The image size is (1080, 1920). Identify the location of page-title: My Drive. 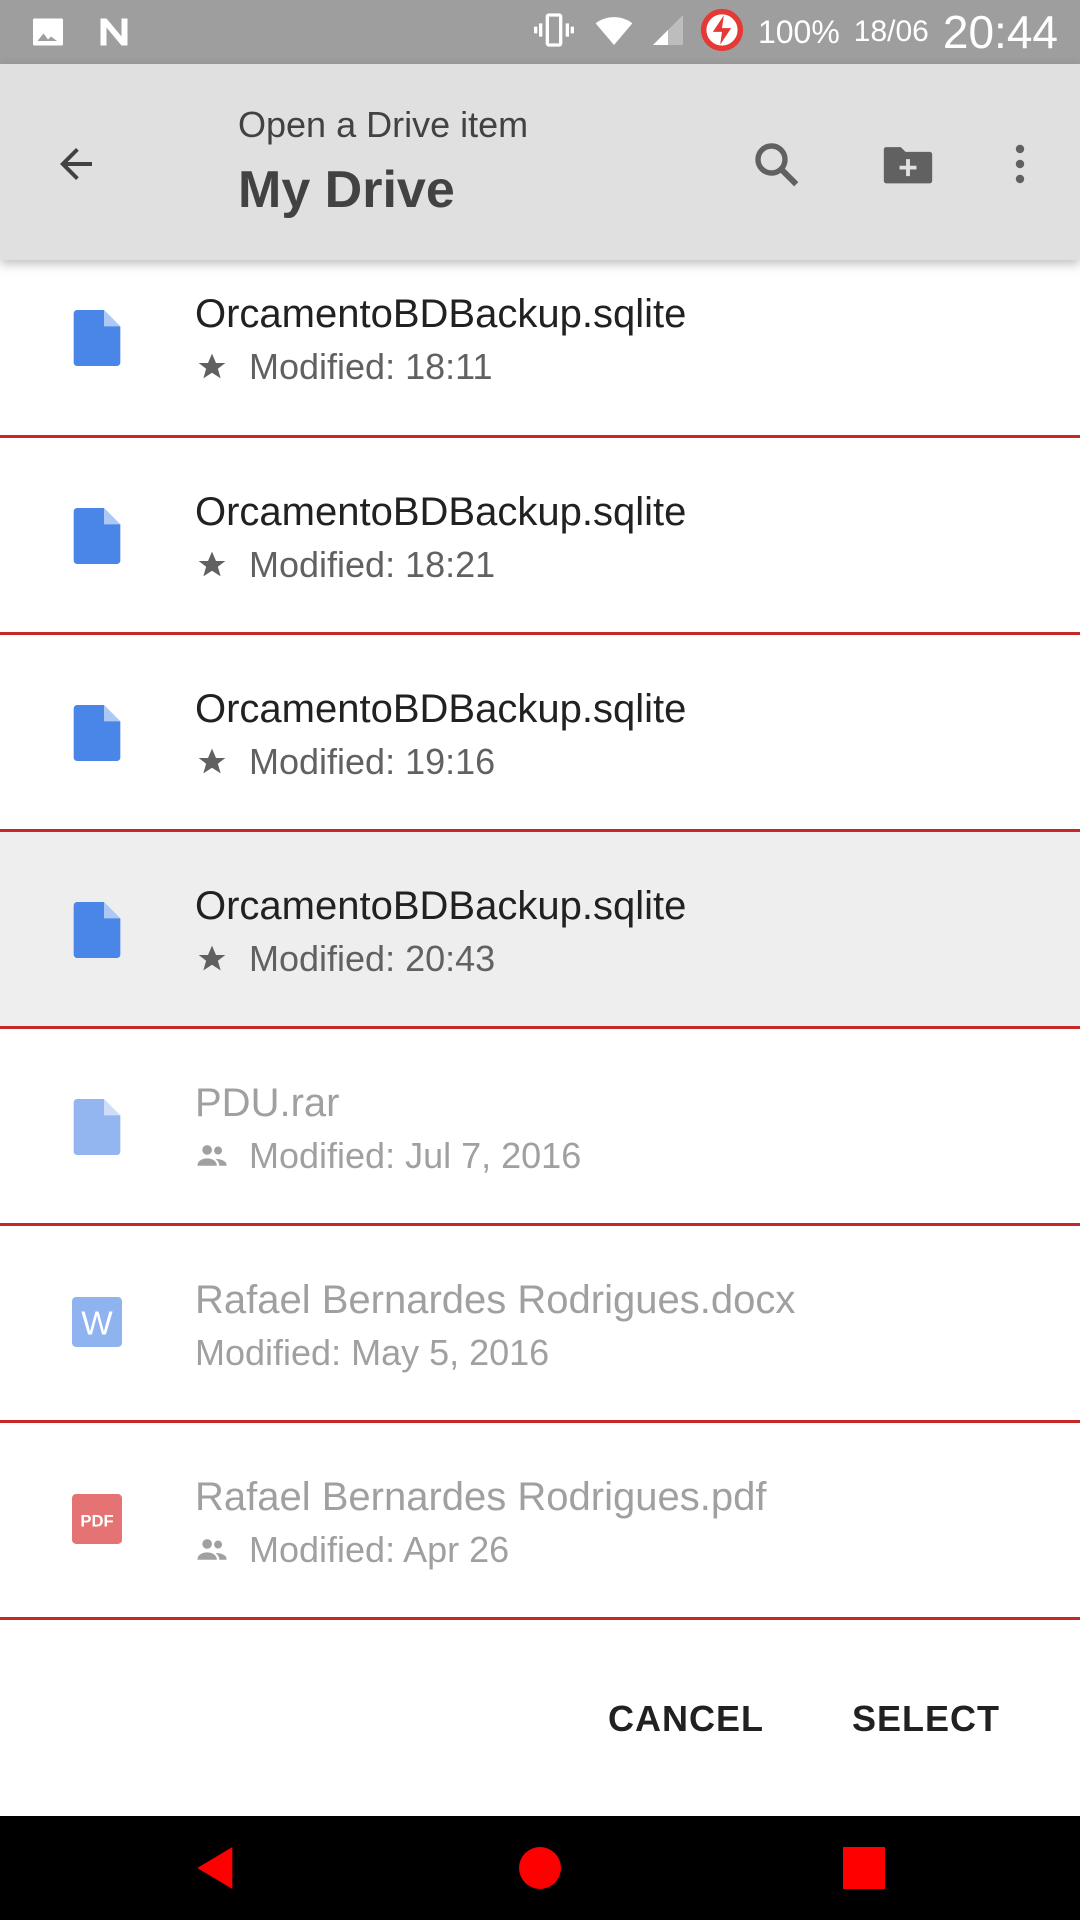
(346, 190).